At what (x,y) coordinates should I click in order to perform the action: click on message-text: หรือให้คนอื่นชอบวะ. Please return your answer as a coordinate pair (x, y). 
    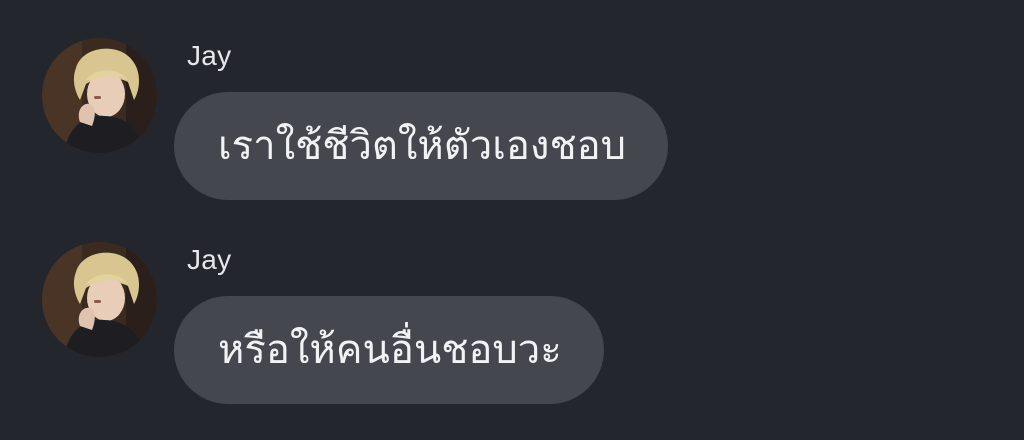
    Looking at the image, I should click on (390, 350).